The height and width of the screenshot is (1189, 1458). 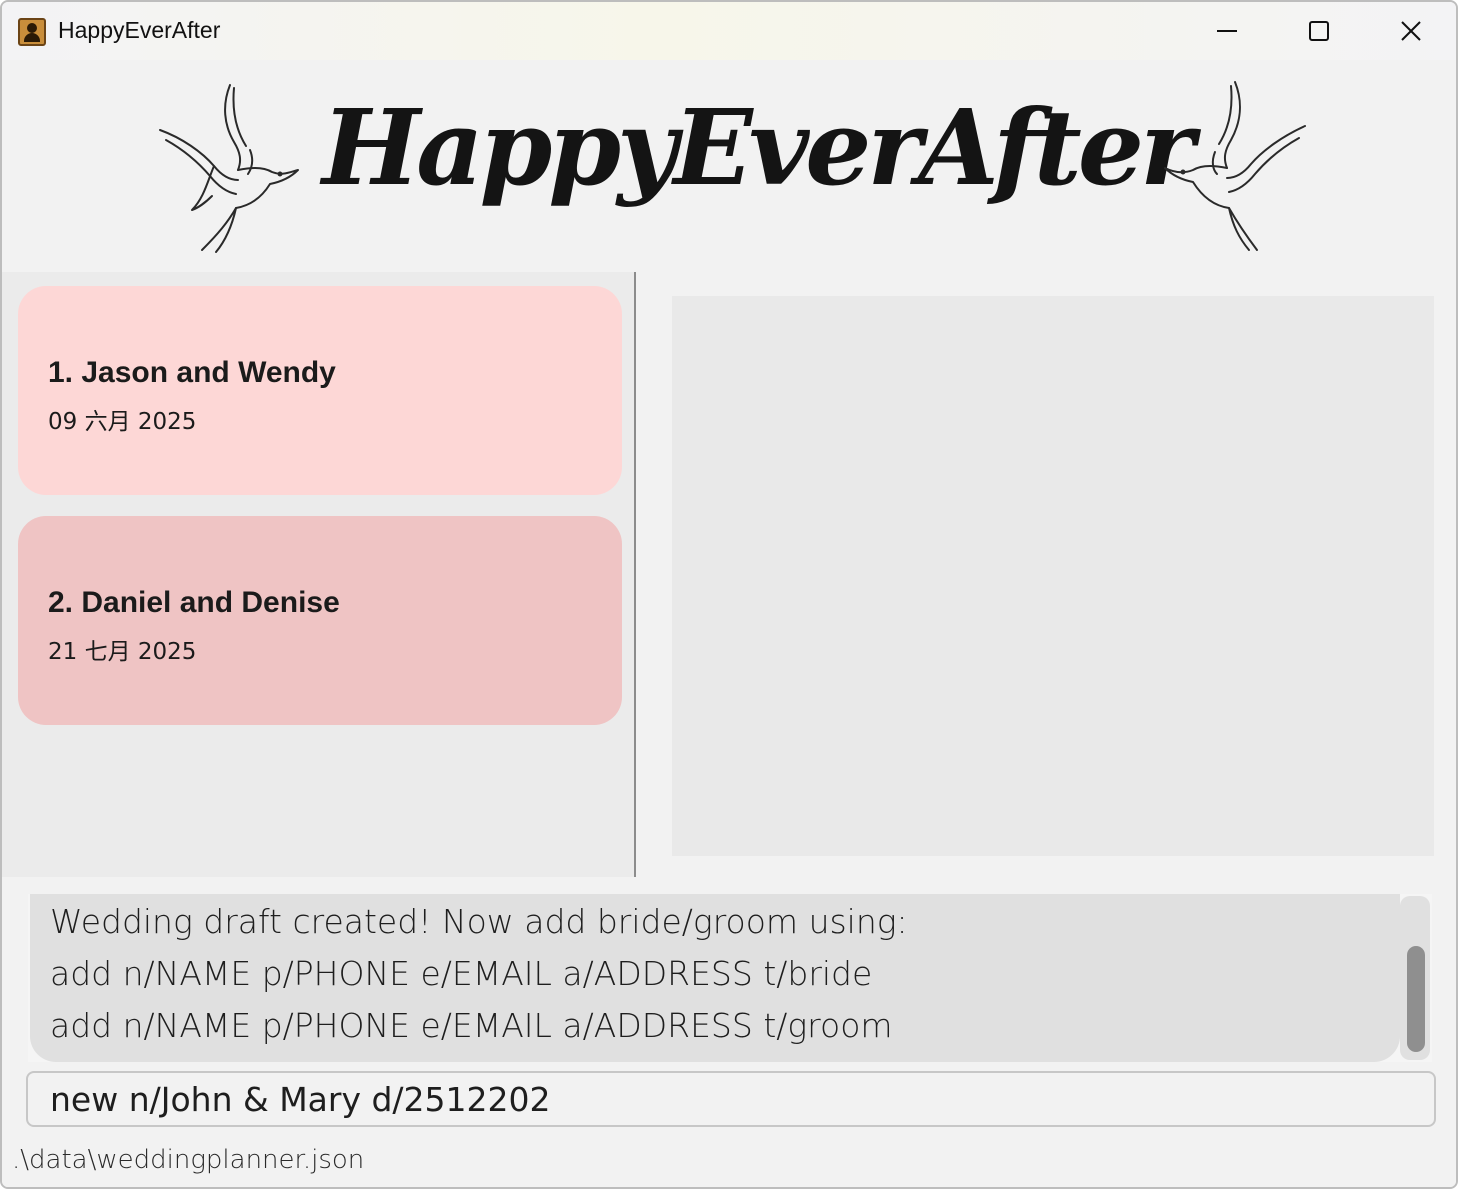 What do you see at coordinates (635, 574) in the screenshot?
I see `panel-divider` at bounding box center [635, 574].